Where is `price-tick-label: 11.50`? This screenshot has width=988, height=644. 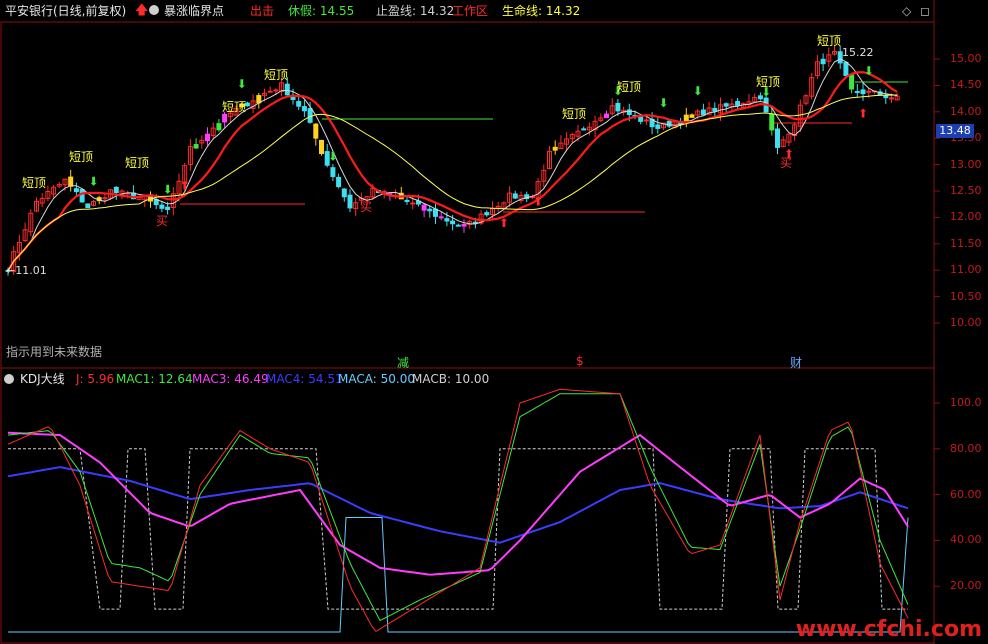 price-tick-label: 11.50 is located at coordinates (966, 243).